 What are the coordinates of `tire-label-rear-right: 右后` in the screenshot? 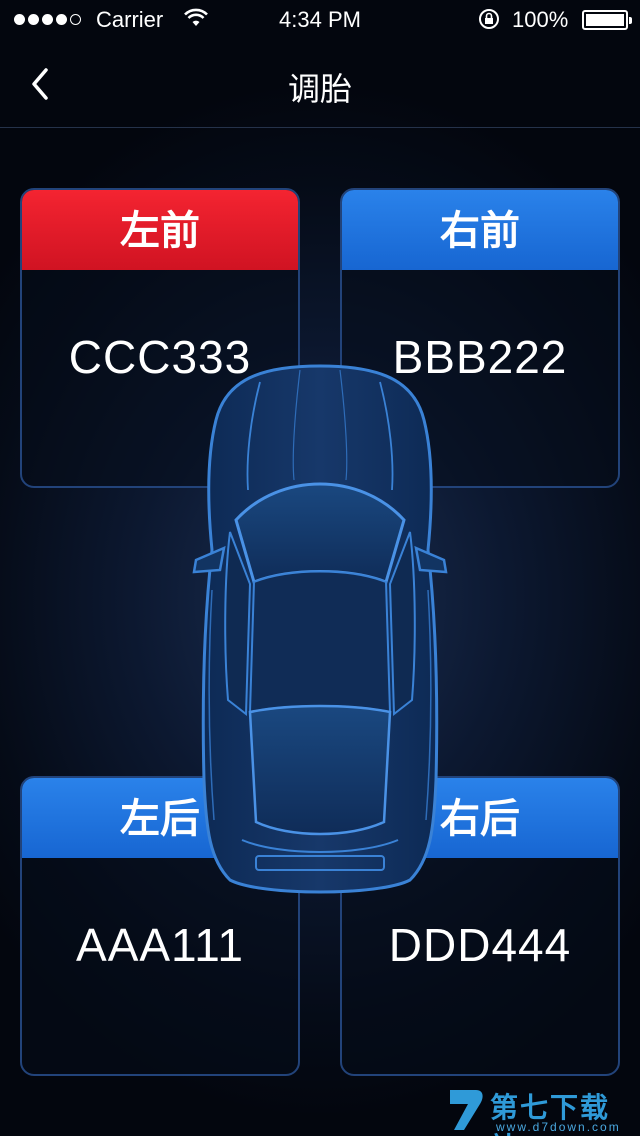 It's located at (480, 818).